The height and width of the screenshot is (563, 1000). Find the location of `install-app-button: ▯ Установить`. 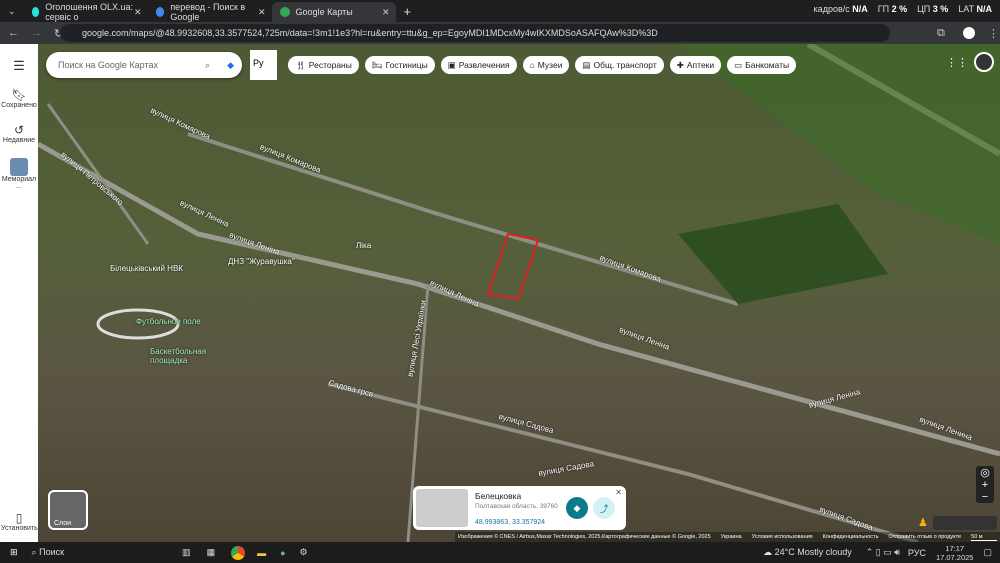

install-app-button: ▯ Установить is located at coordinates (19, 521).